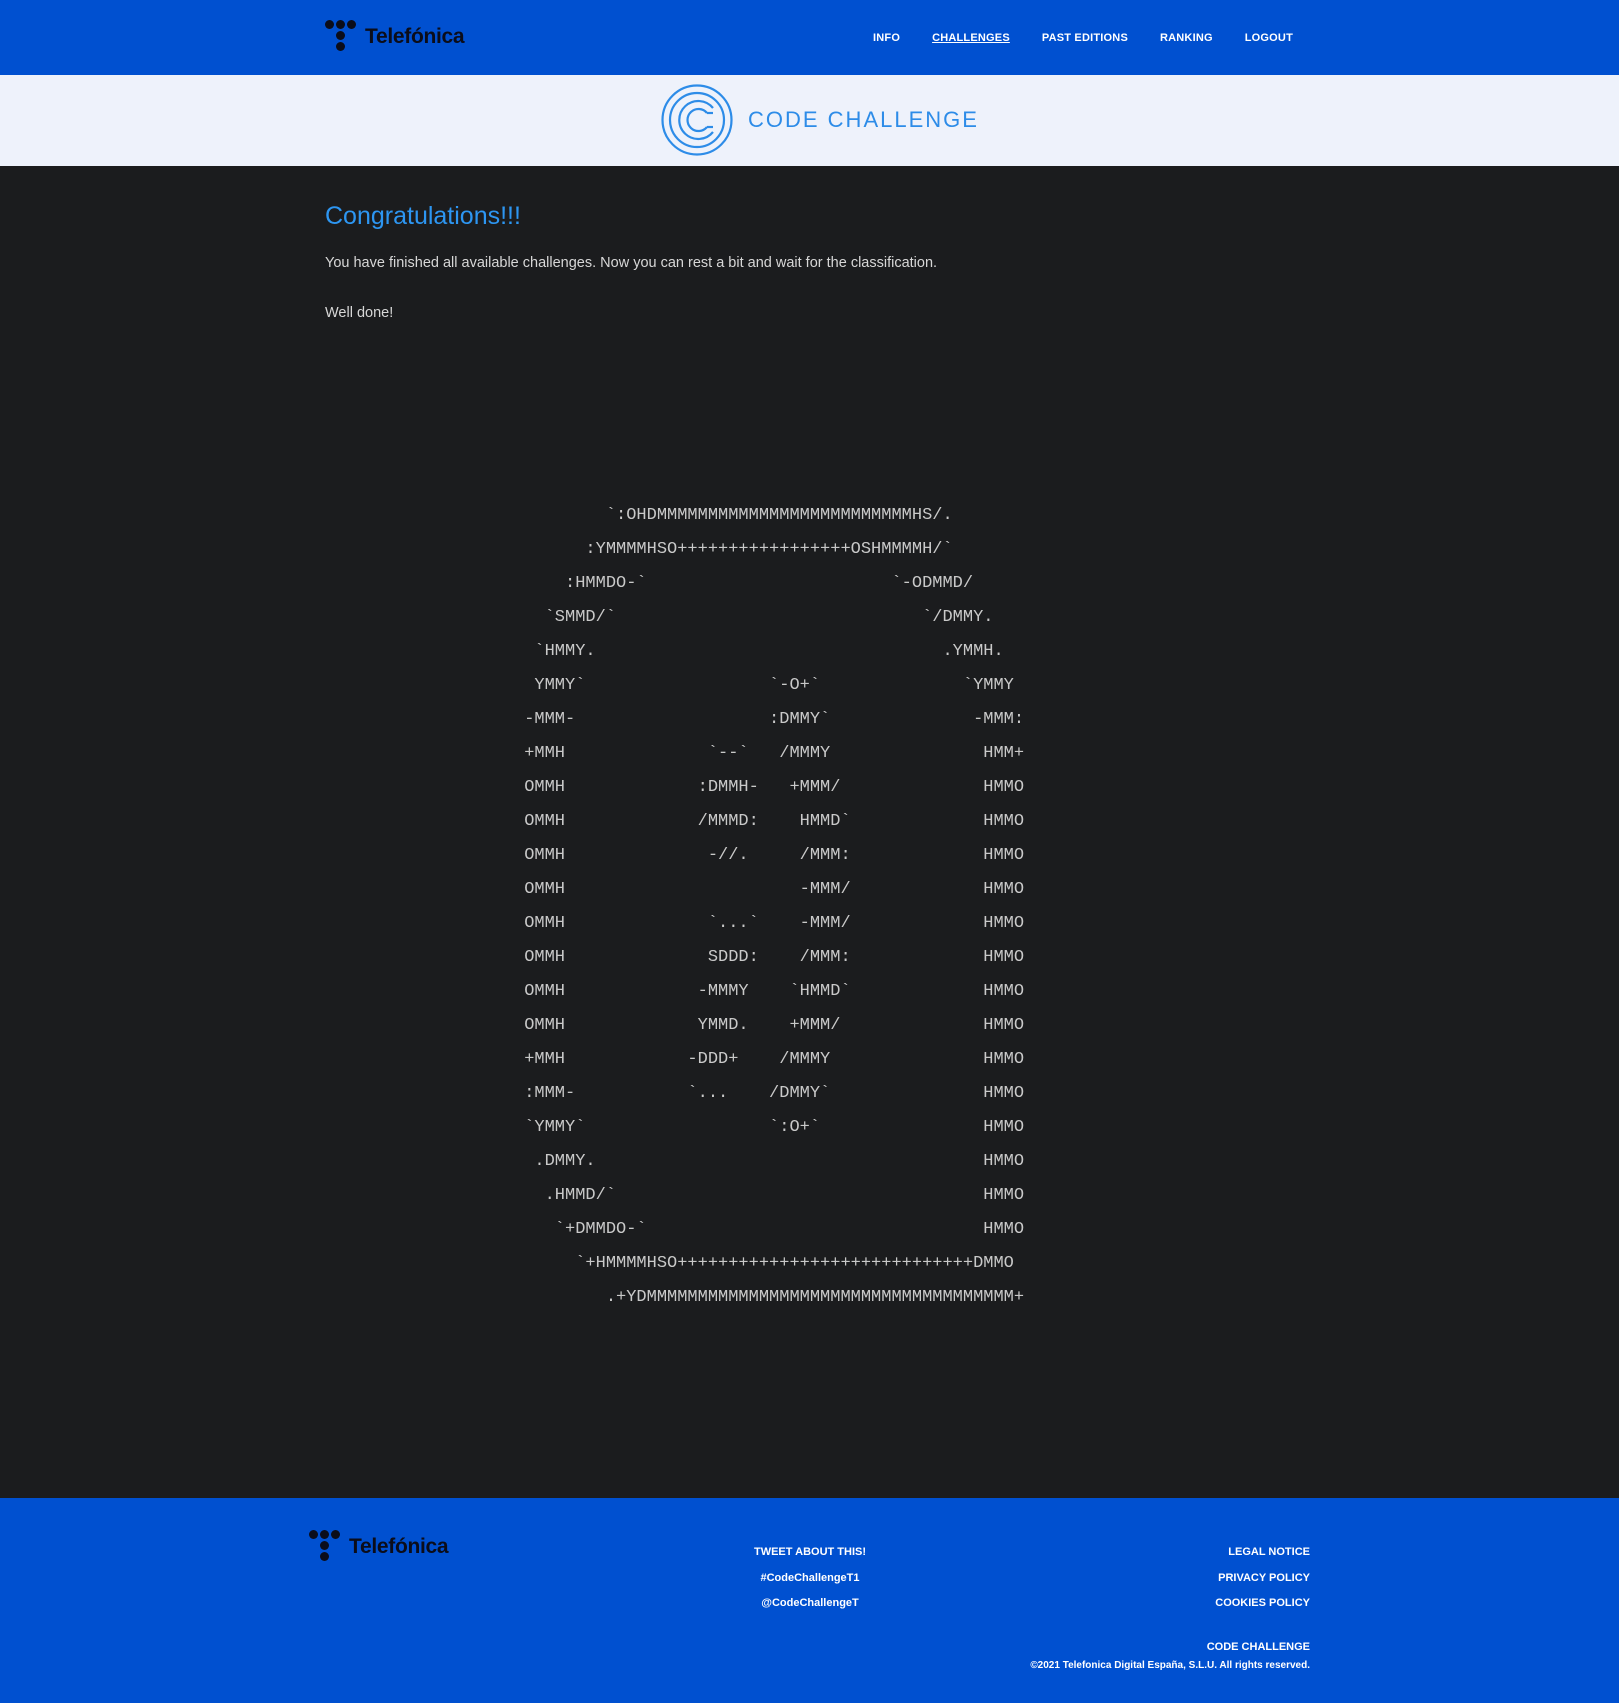  Describe the element at coordinates (863, 119) in the screenshot. I see `brand-title: CODE CHALLENGE` at that location.